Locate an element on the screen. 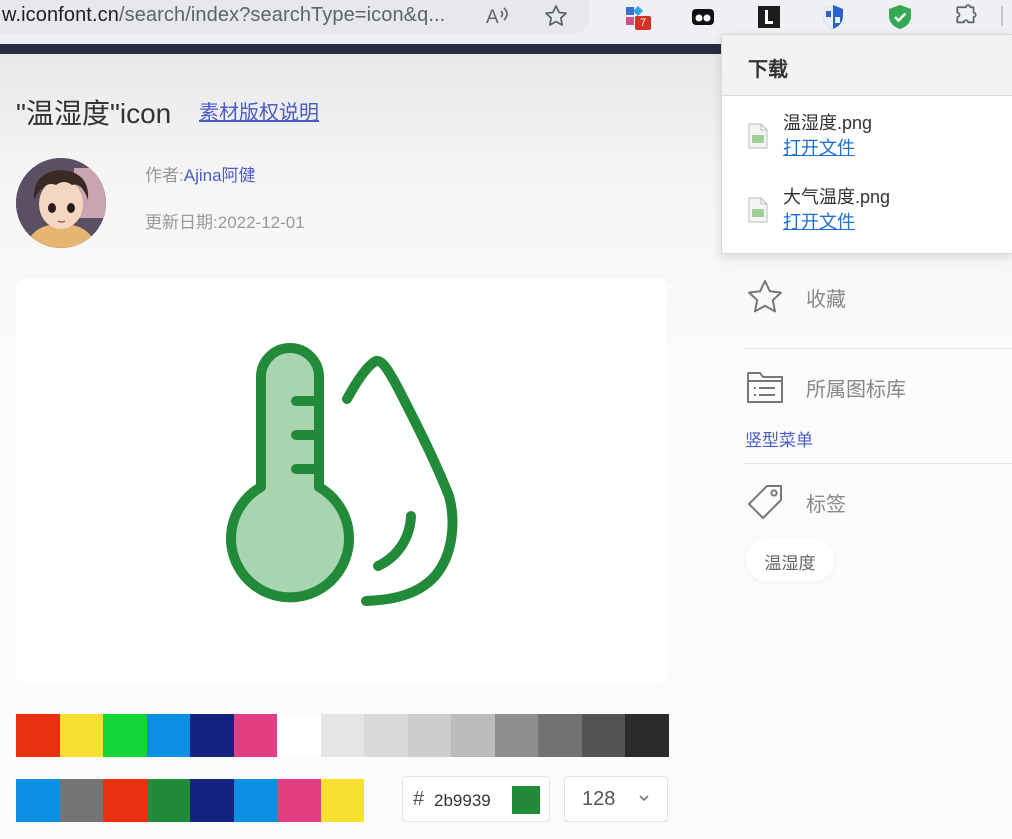 The width and height of the screenshot is (1012, 839). library-link: 竖型菜单 is located at coordinates (779, 438).